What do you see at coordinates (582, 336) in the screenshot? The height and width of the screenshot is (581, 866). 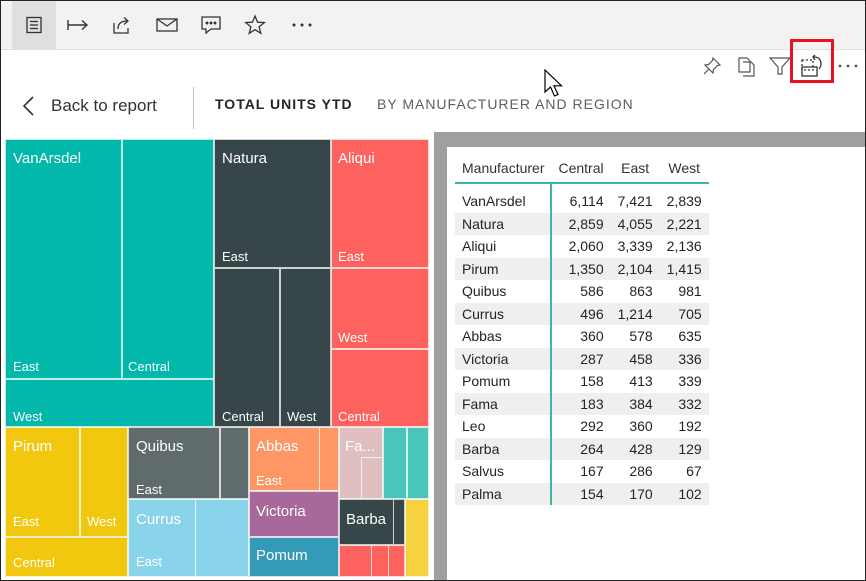 I see `table-row: Abbas 360 578 635` at bounding box center [582, 336].